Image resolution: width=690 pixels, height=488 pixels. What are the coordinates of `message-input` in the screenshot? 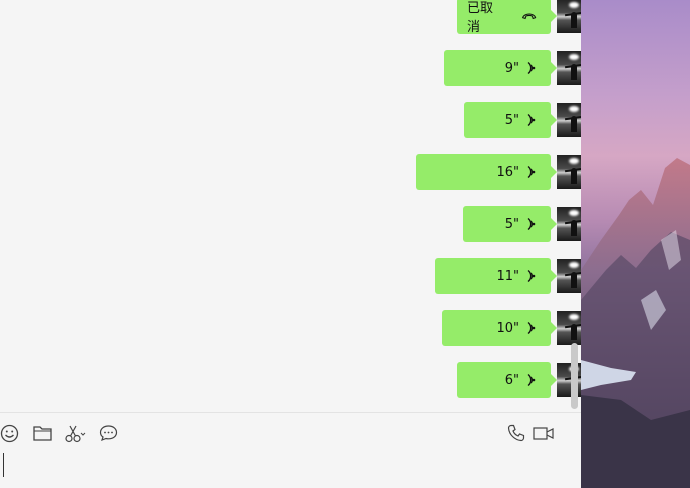 It's located at (290, 467).